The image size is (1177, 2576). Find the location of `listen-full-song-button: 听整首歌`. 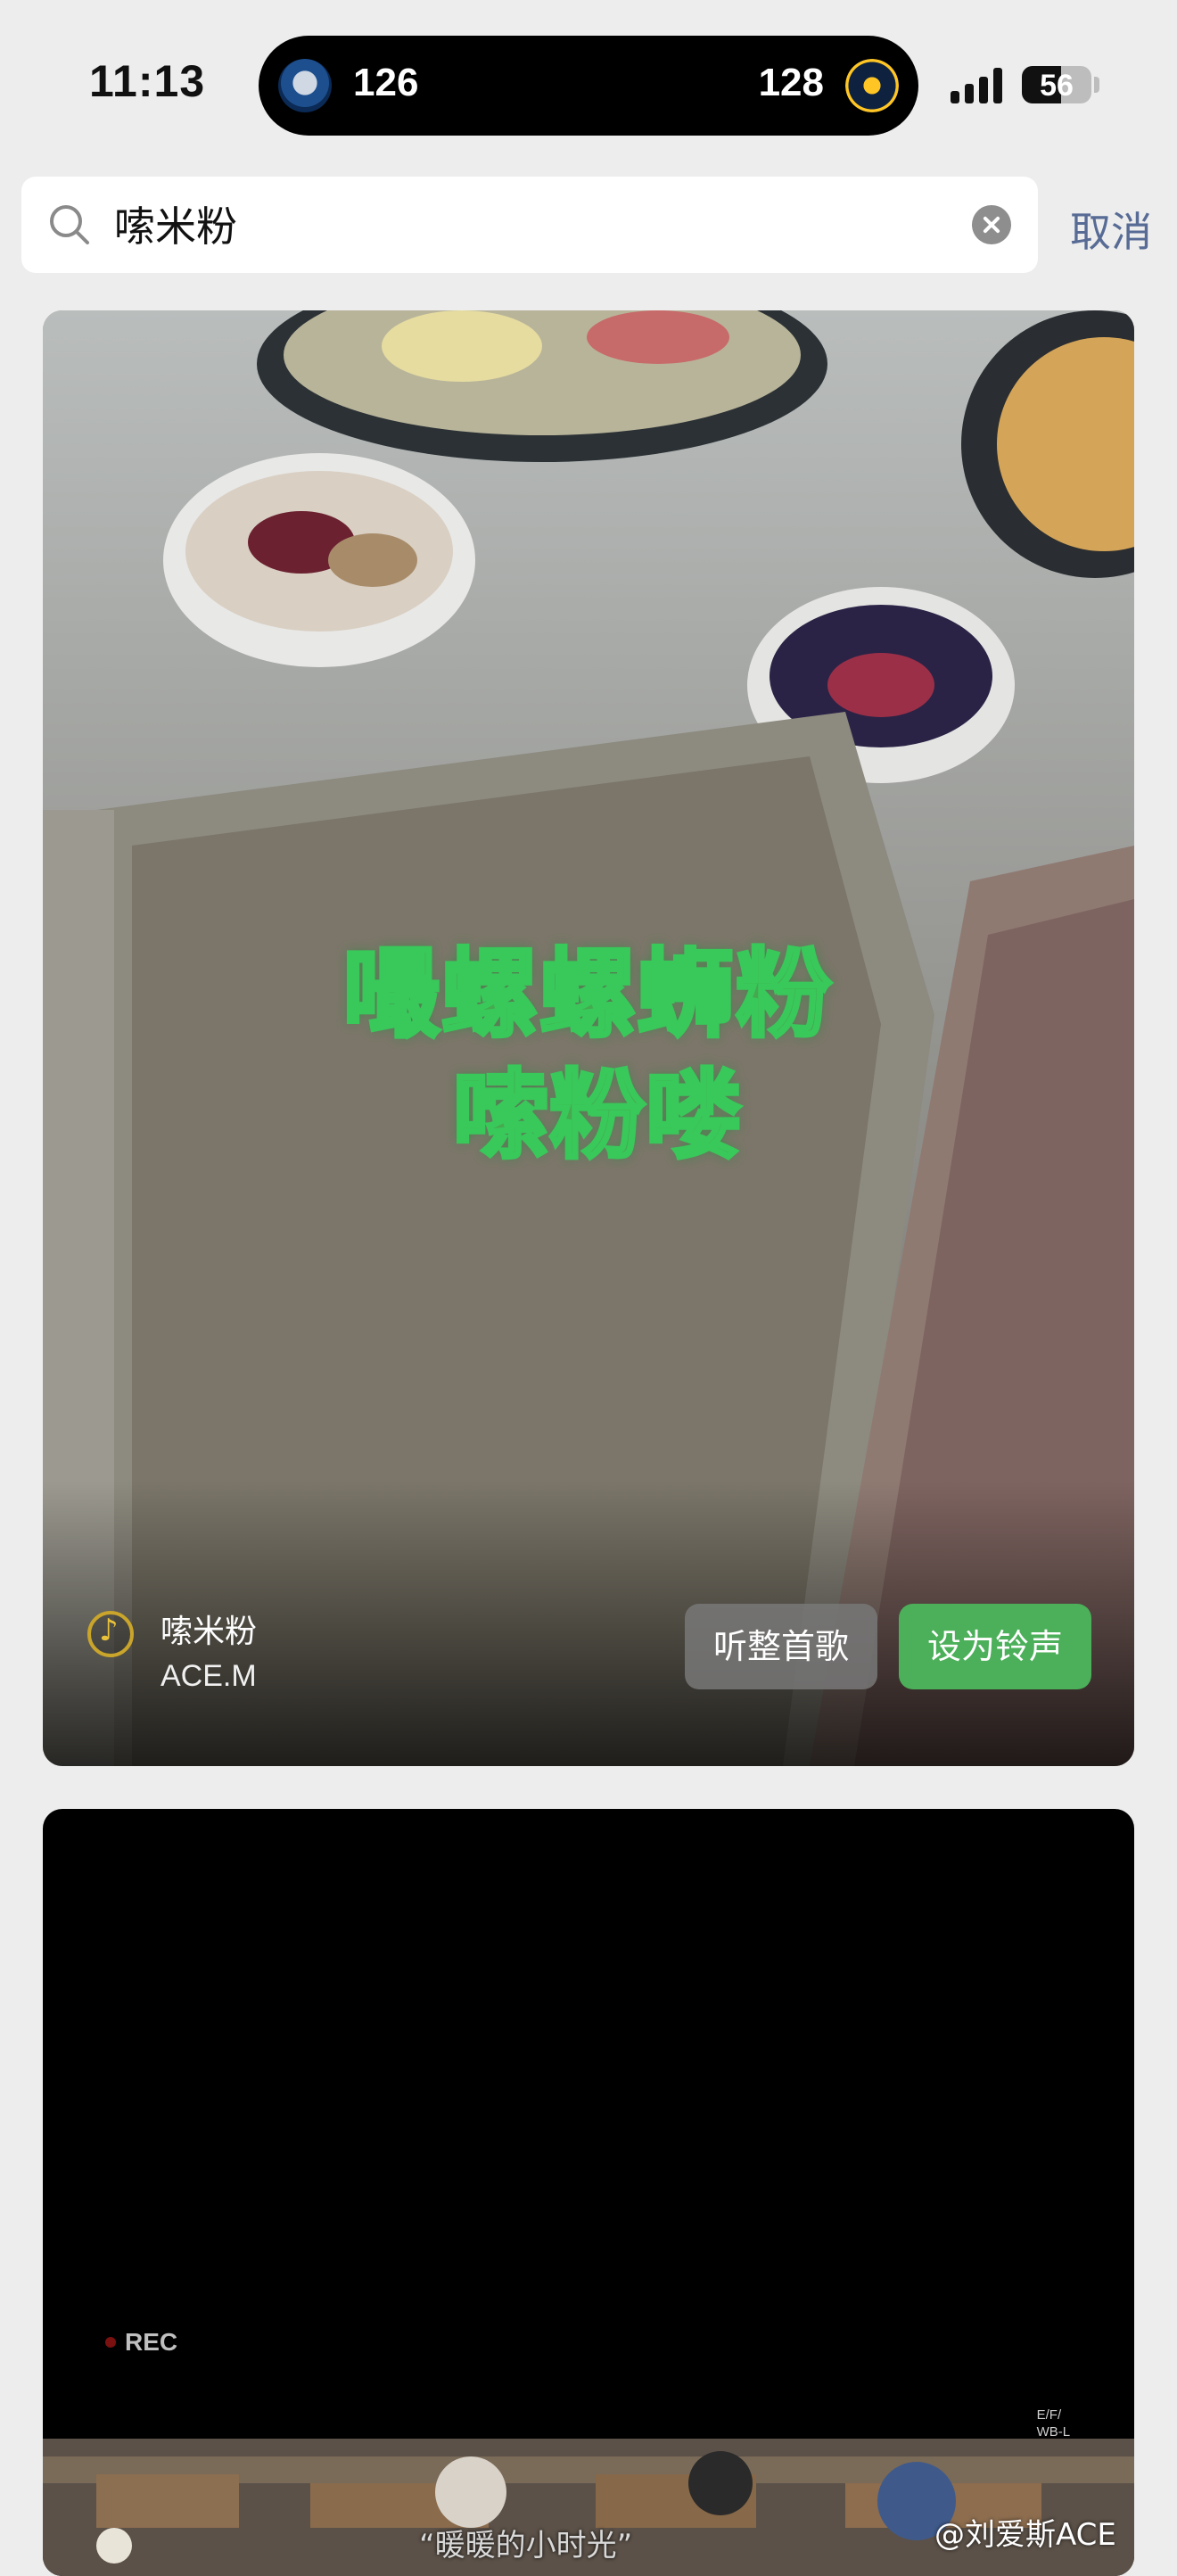

listen-full-song-button: 听整首歌 is located at coordinates (781, 1647).